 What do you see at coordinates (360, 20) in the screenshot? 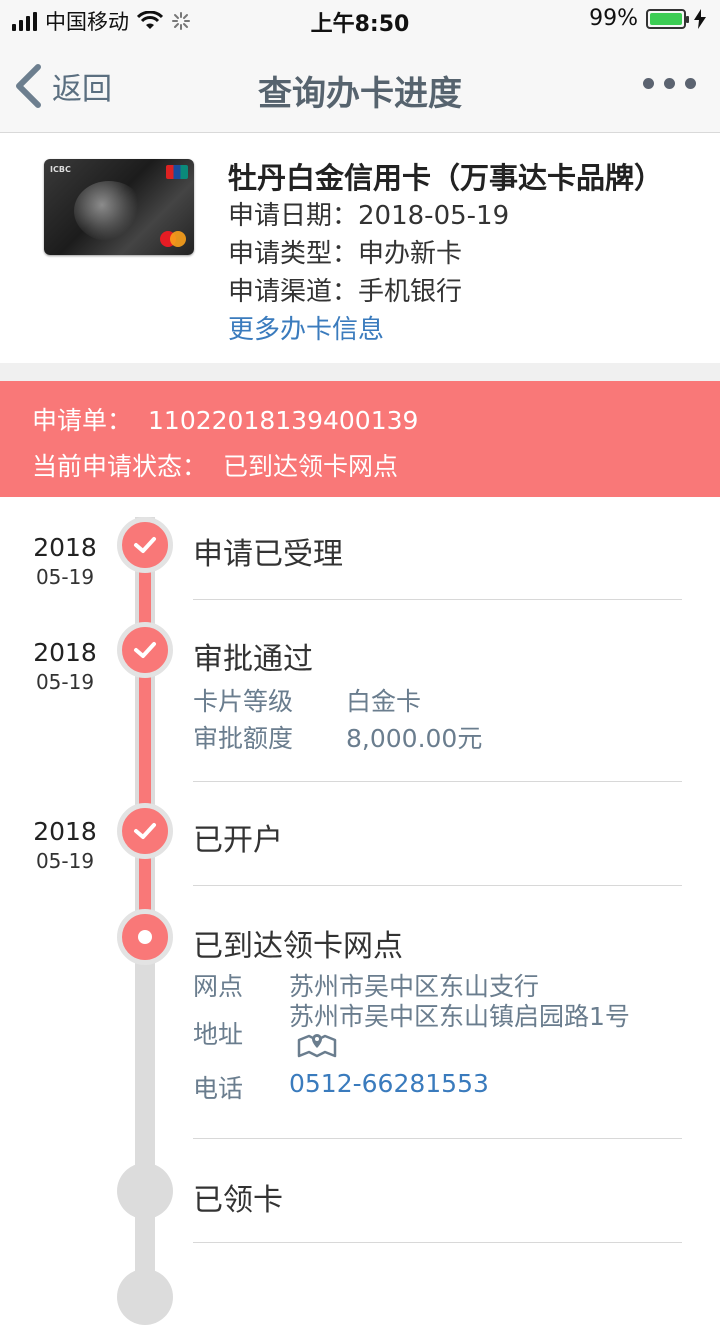
I see `status-bar: 中国移动 上午8:50 99%` at bounding box center [360, 20].